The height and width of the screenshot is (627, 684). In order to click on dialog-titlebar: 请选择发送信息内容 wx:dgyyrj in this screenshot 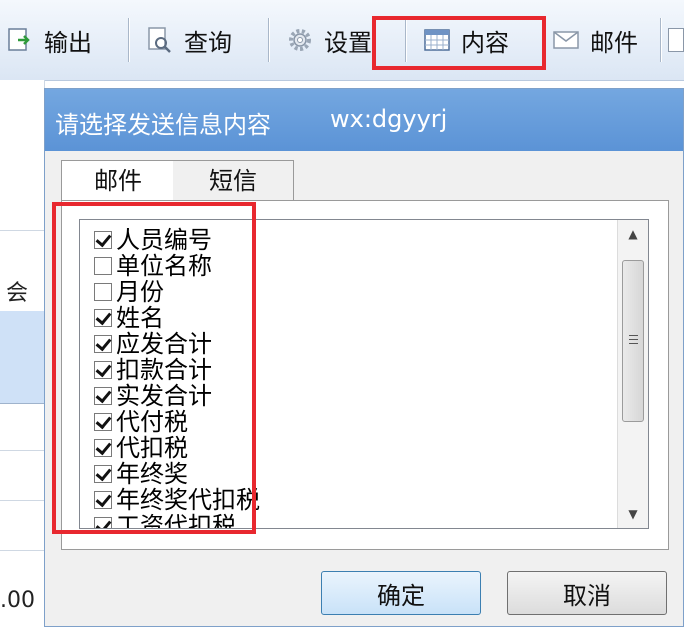, I will do `click(364, 120)`.